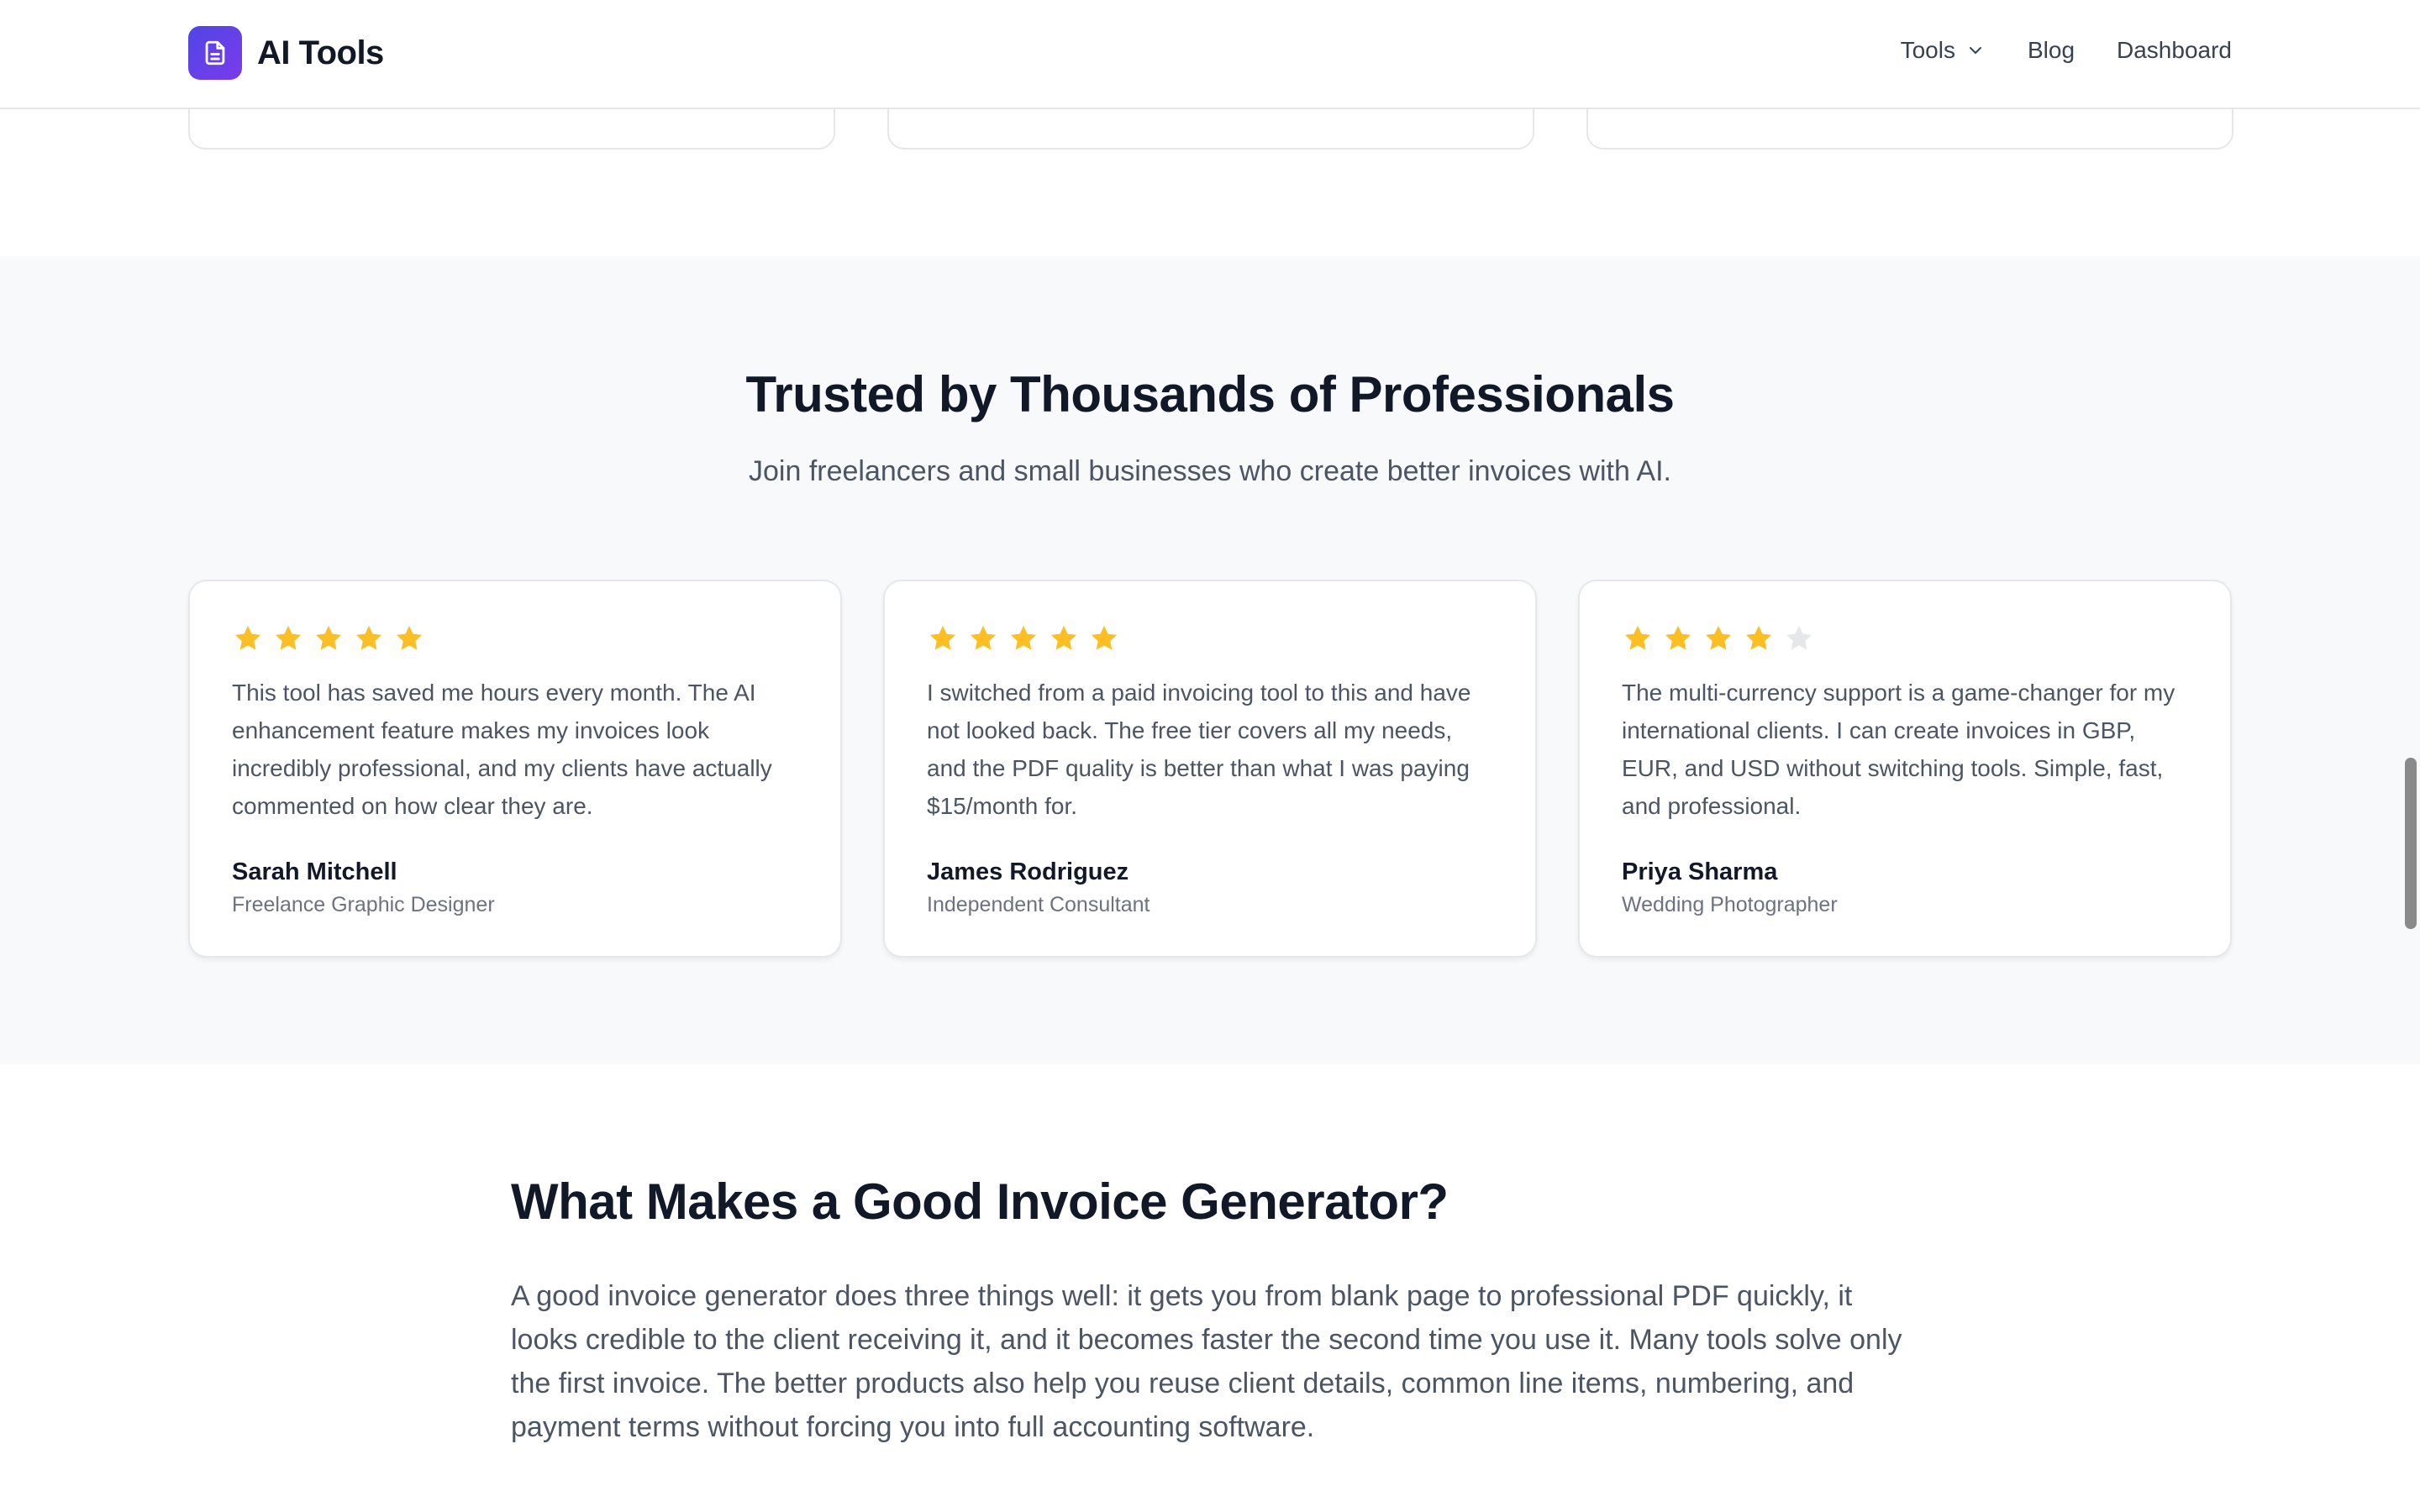  I want to click on star-empty-icon, so click(1799, 637).